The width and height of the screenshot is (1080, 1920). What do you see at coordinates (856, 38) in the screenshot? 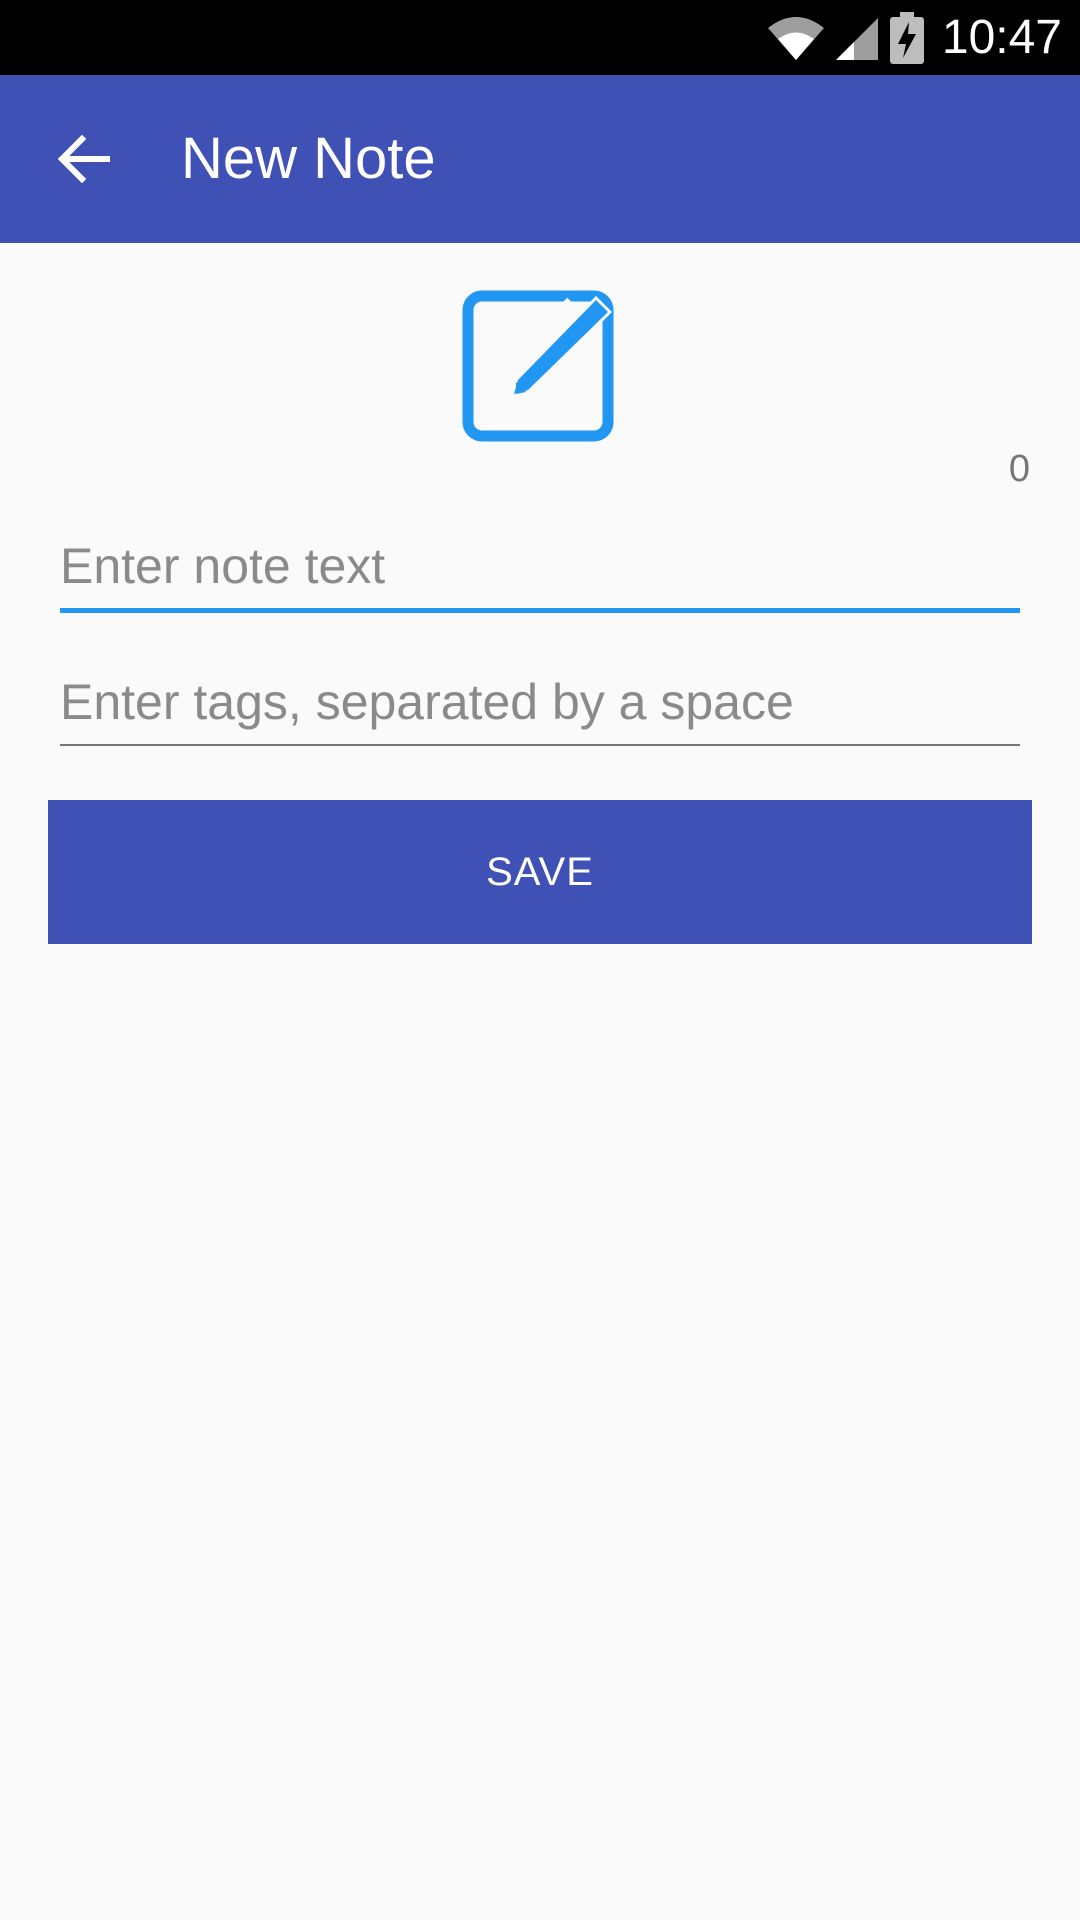
I see `cellular-signal-icon` at bounding box center [856, 38].